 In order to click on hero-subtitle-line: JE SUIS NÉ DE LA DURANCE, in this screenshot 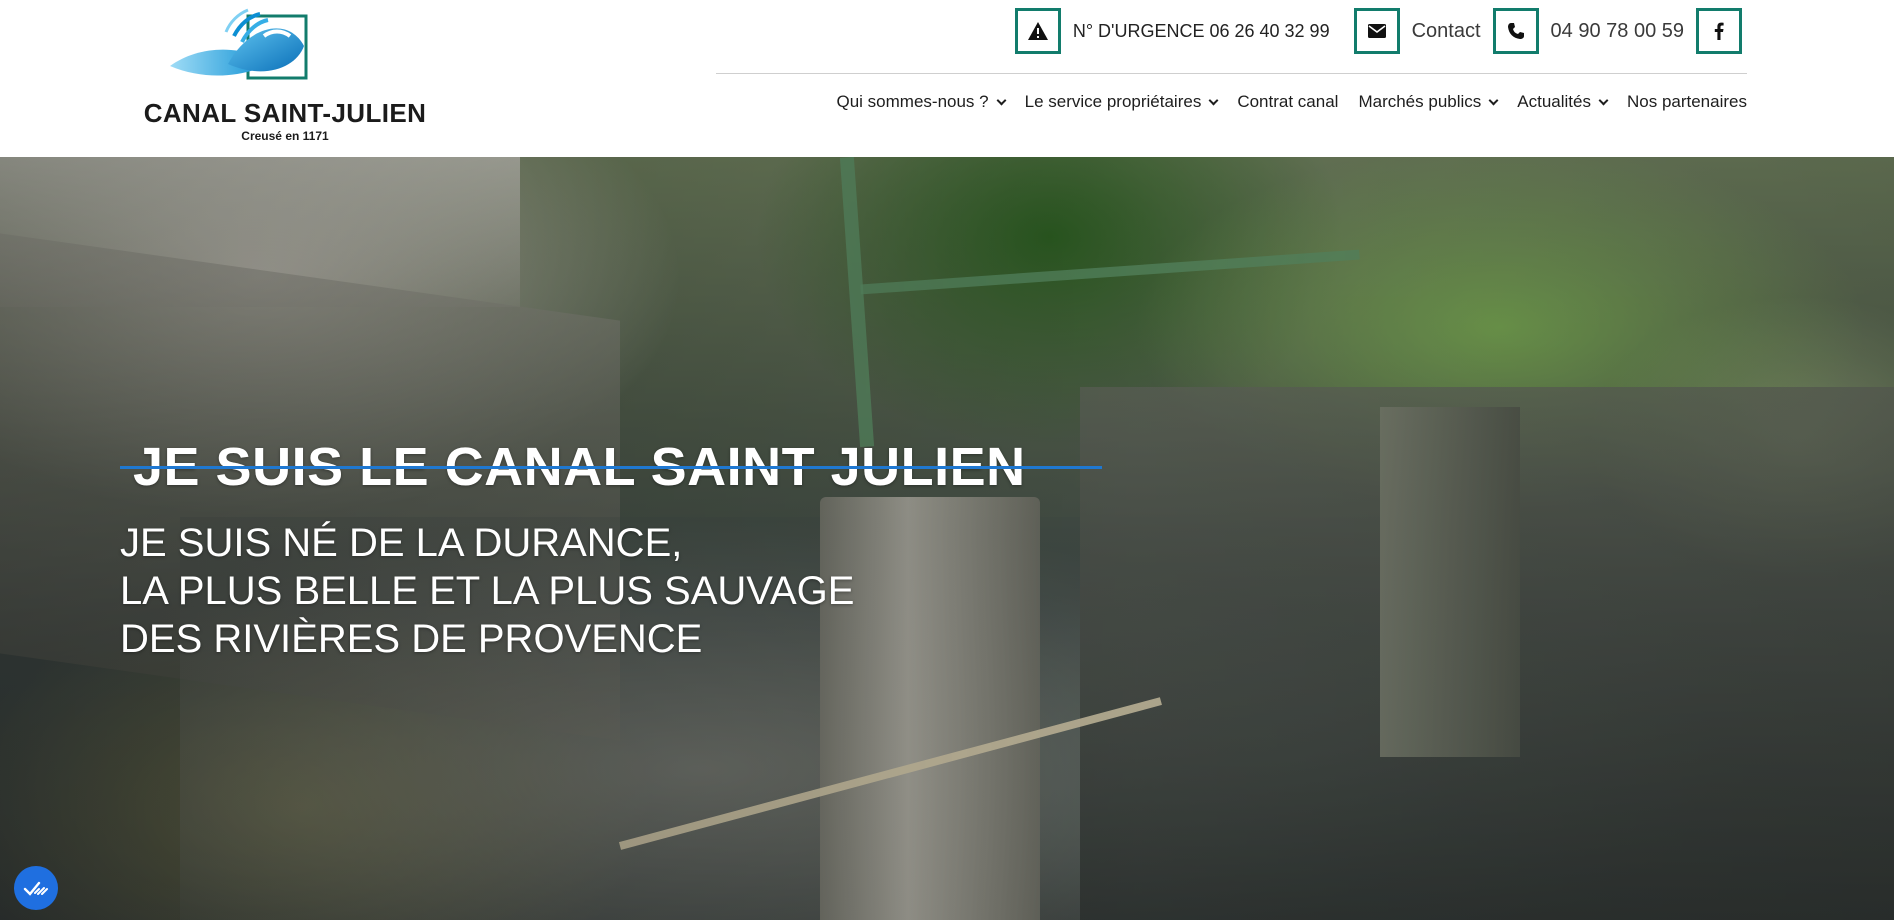, I will do `click(401, 543)`.